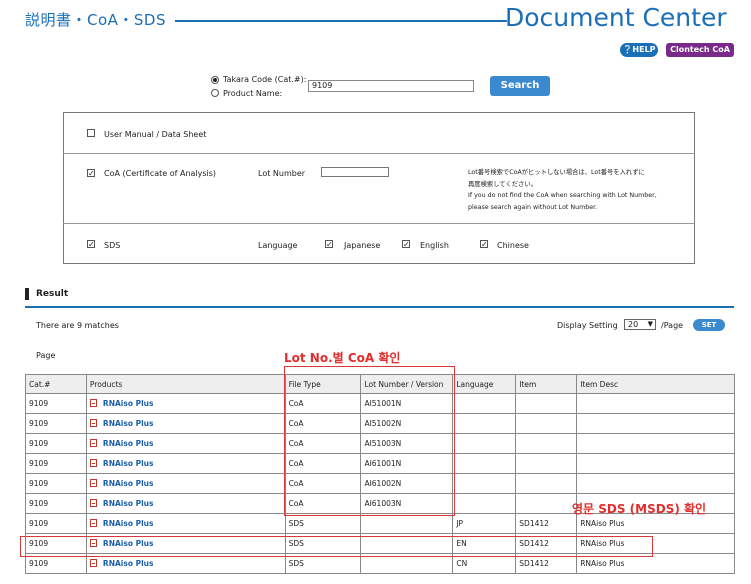 The height and width of the screenshot is (584, 751). What do you see at coordinates (672, 325) in the screenshot?
I see `per-page-suffix: /Page` at bounding box center [672, 325].